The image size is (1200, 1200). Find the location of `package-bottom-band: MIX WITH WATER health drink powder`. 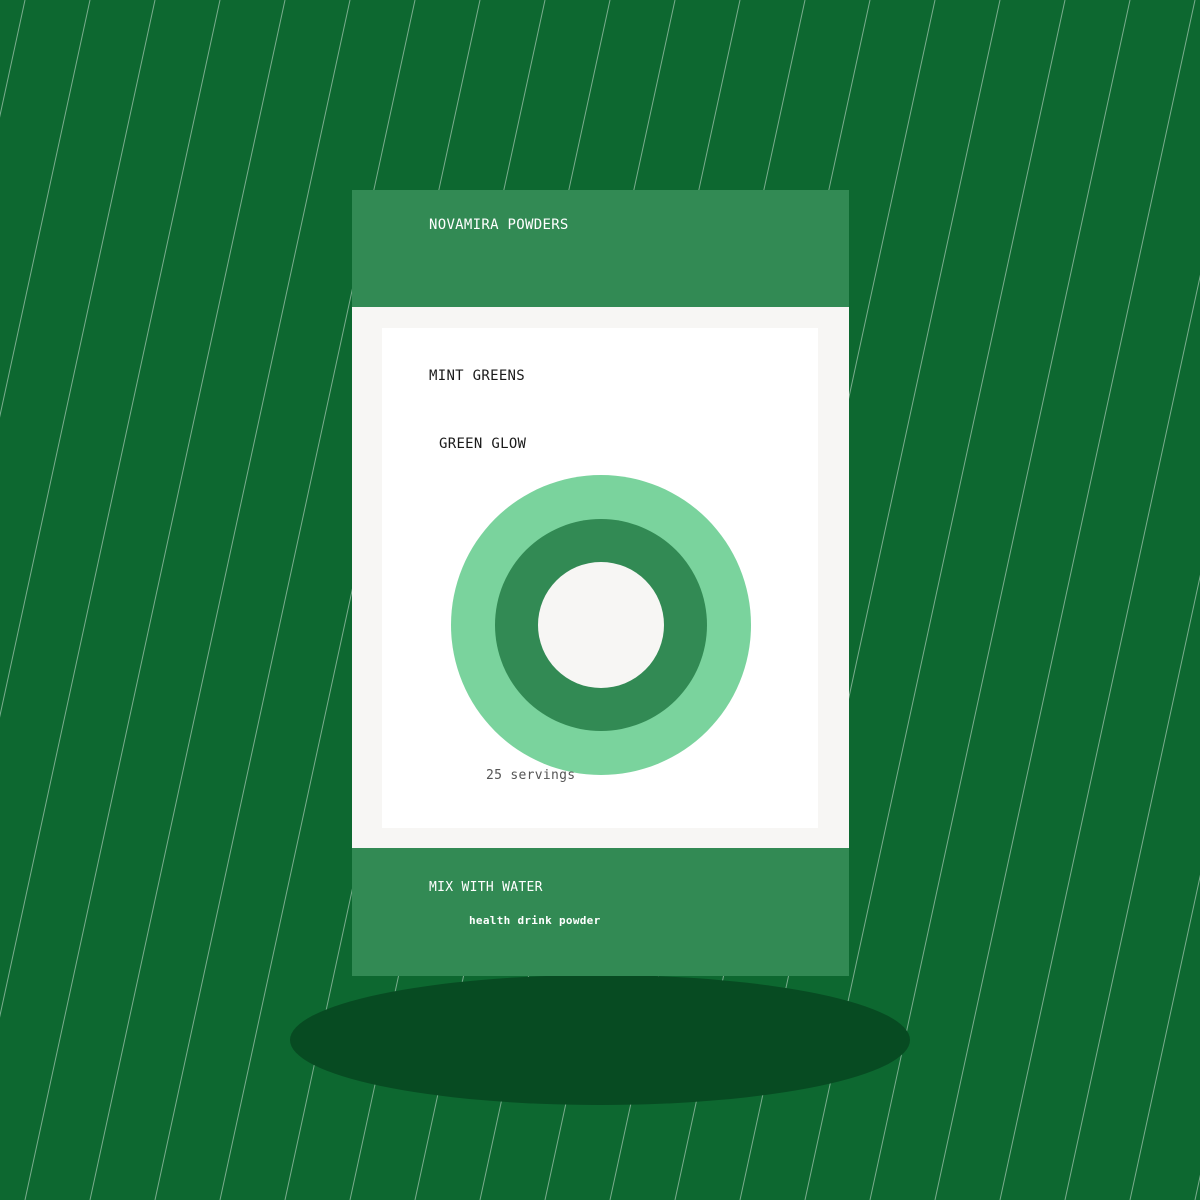

package-bottom-band: MIX WITH WATER health drink powder is located at coordinates (600, 912).